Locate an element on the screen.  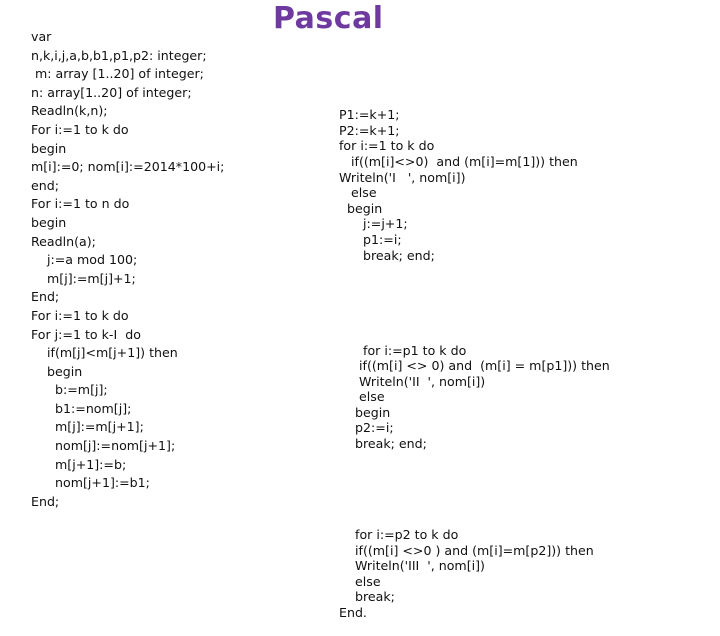
page-title: Pascal is located at coordinates (328, 18).